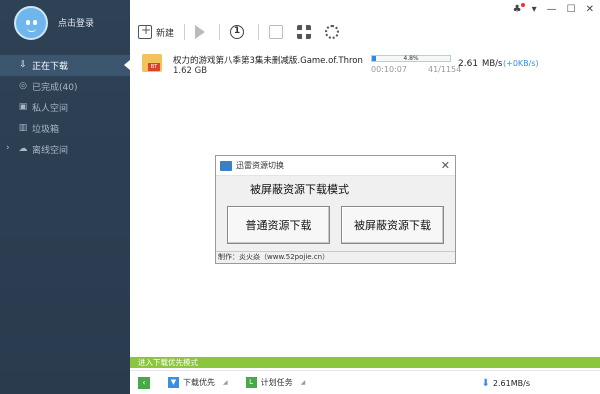  What do you see at coordinates (8, 148) in the screenshot?
I see `chevron-right-icon: ›` at bounding box center [8, 148].